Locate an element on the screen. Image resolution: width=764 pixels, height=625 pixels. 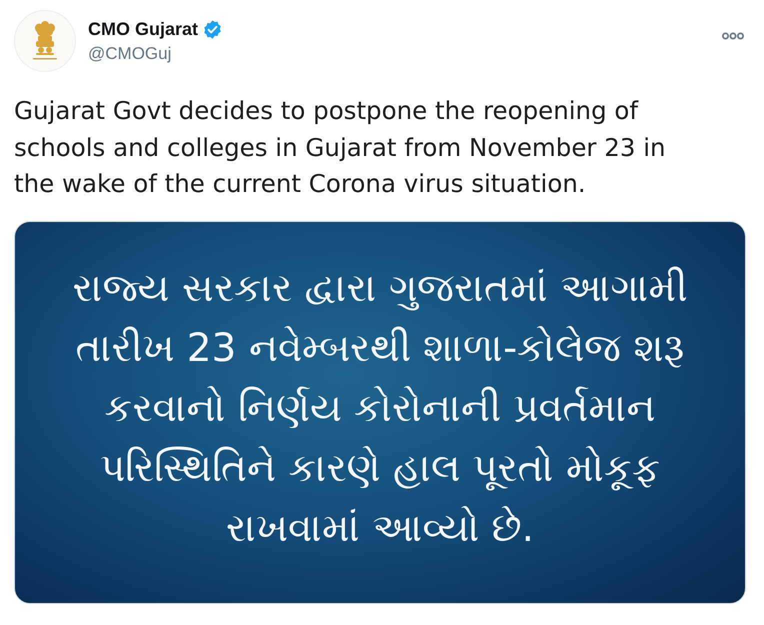
tweet-text: Gujarat Govt decides to postpone the reopening of schools and colleges in Gujarat from November 23 in the wake of the current Corona virus situation. is located at coordinates (340, 147).